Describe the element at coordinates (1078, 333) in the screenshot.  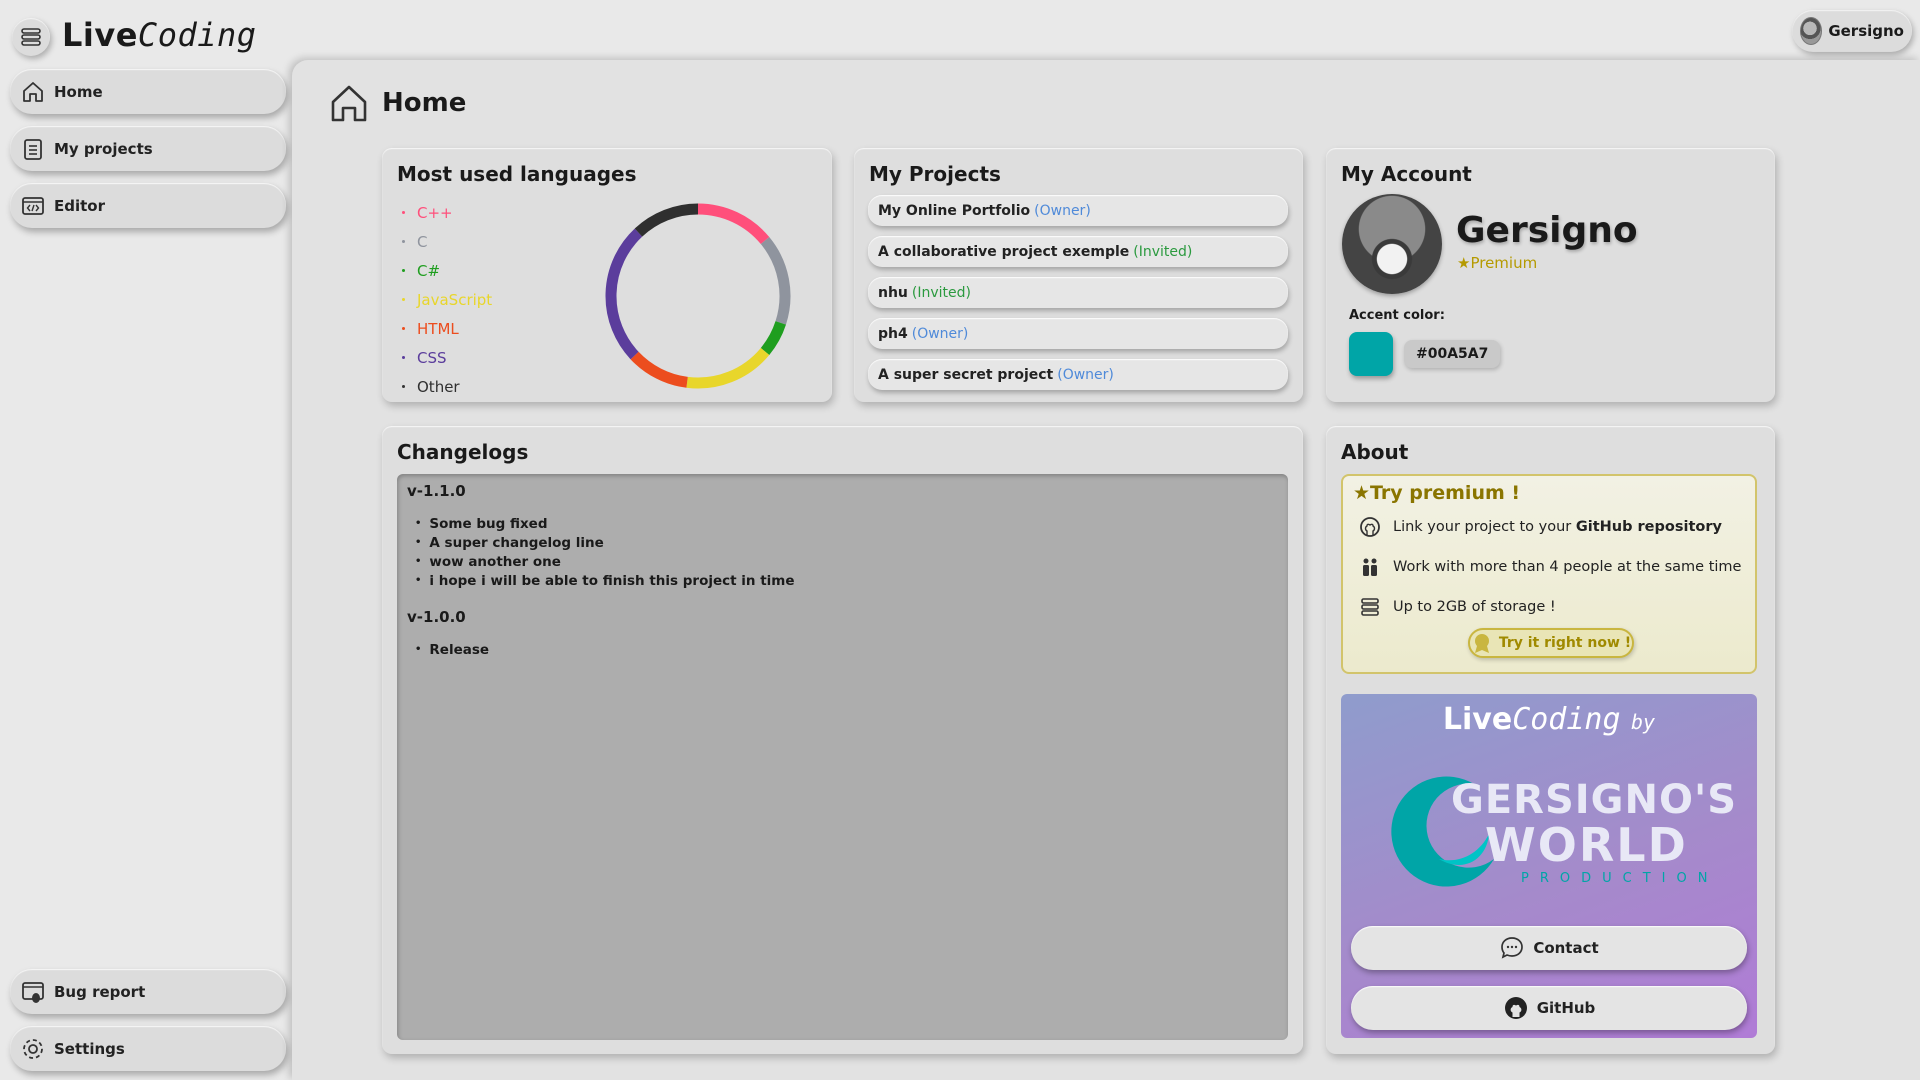
I see `project-item: ph4 (Owner)` at that location.